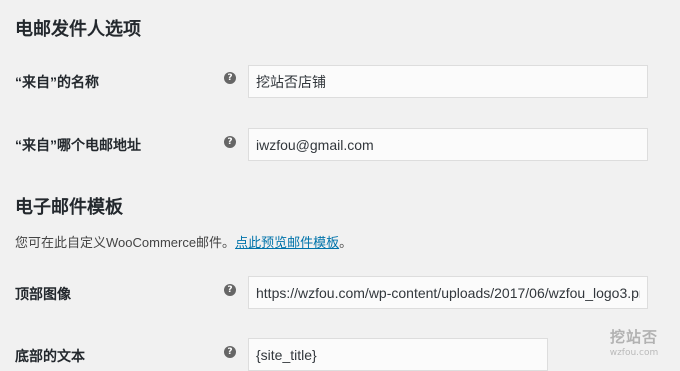  Describe the element at coordinates (346, 242) in the screenshot. I see `template-description-suffix: 。` at that location.